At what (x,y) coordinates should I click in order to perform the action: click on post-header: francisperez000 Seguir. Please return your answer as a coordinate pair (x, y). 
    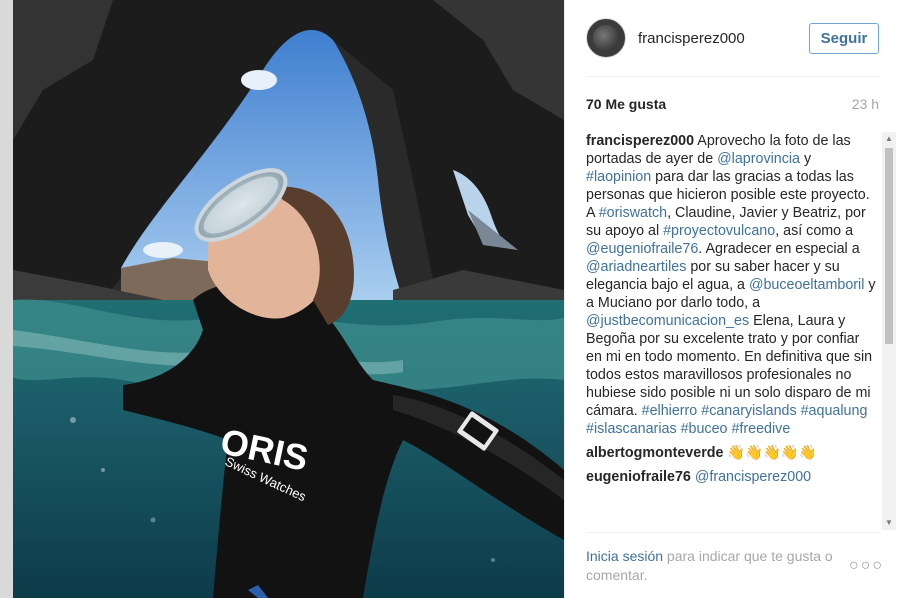
    Looking at the image, I should click on (732, 38).